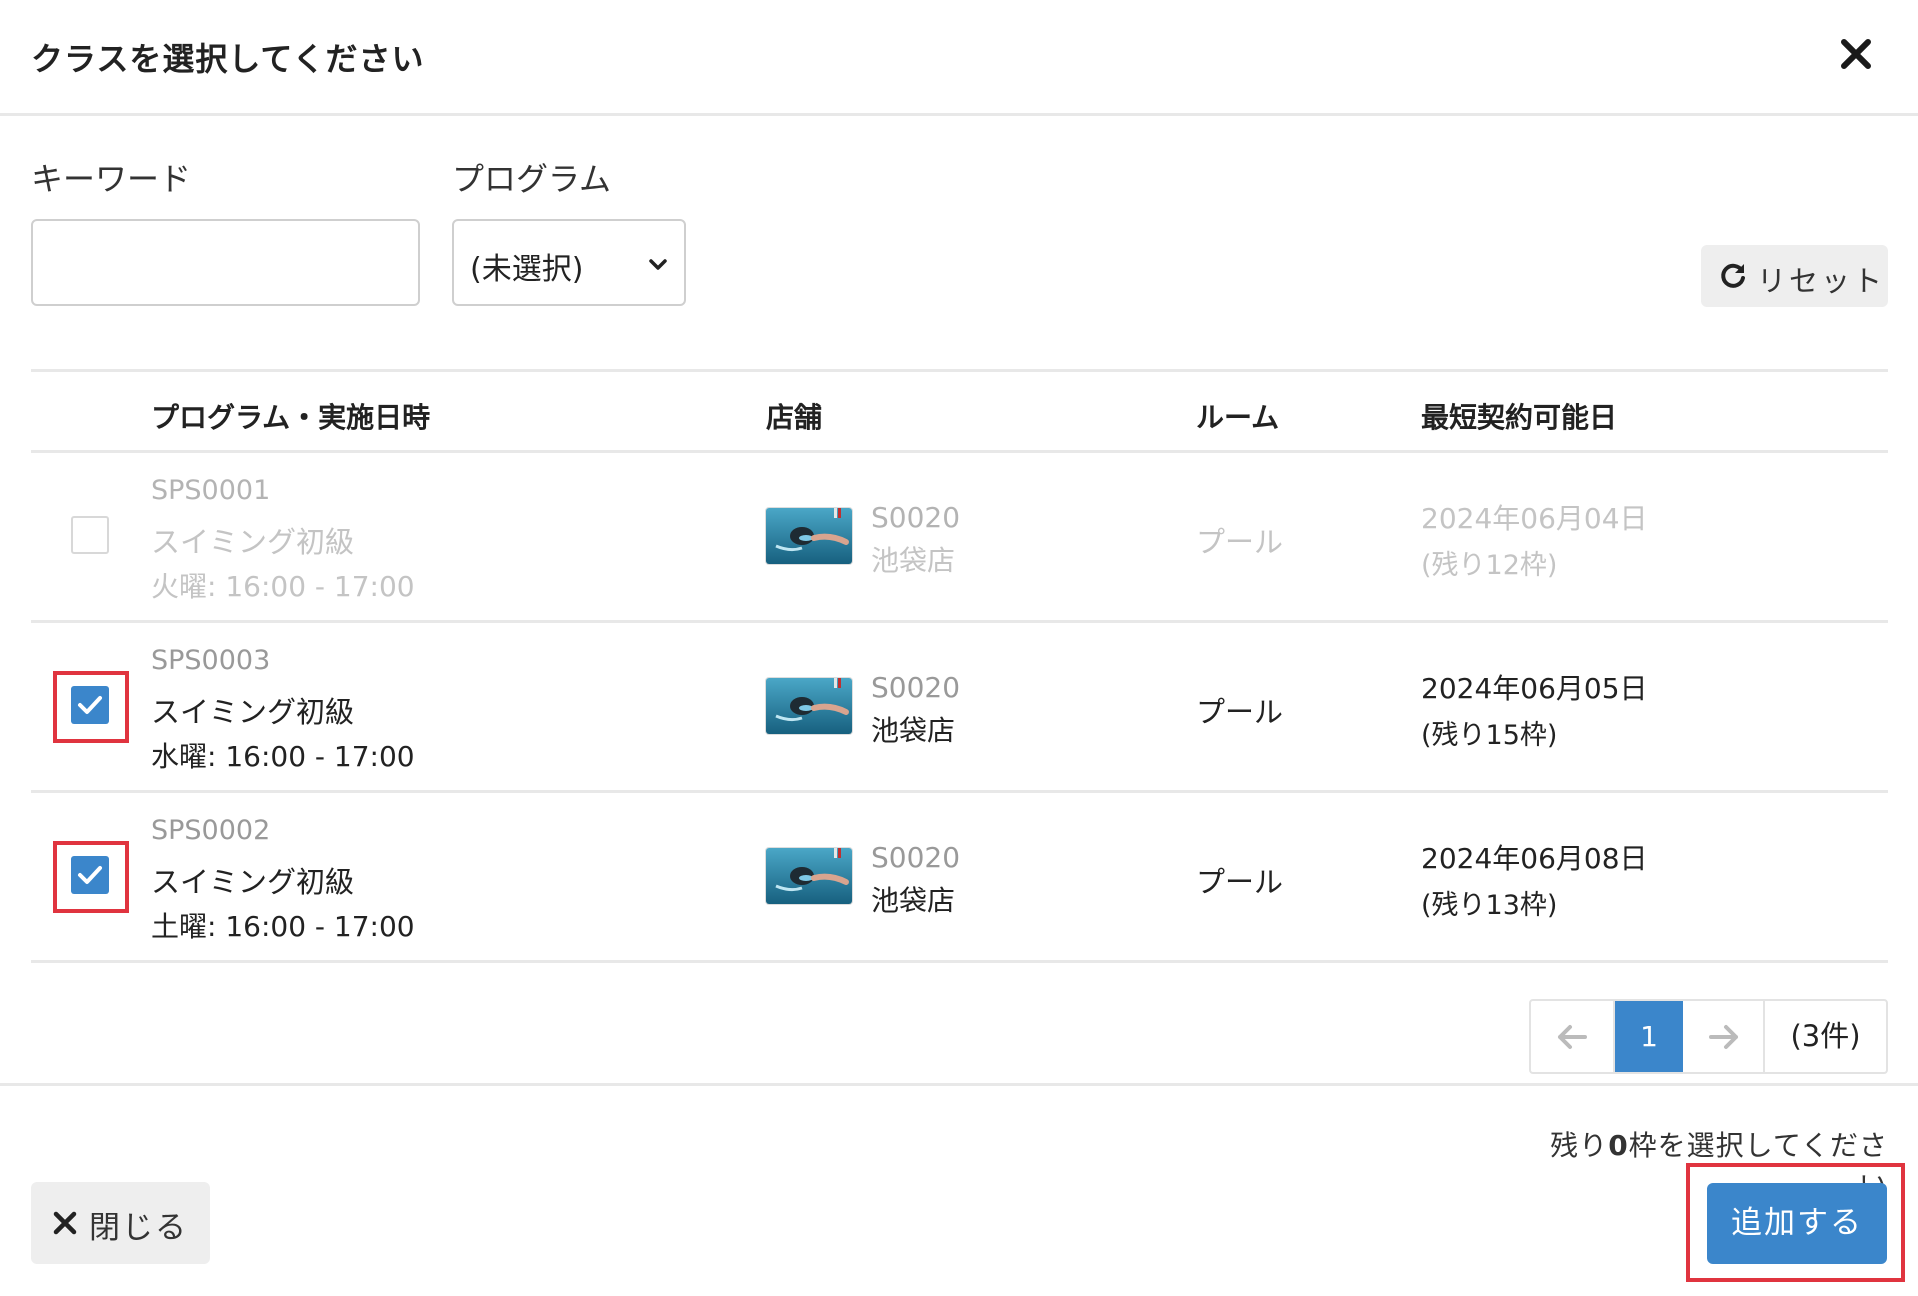 This screenshot has height=1296, width=1918. Describe the element at coordinates (211, 490) in the screenshot. I see `class-code: SPS0001` at that location.